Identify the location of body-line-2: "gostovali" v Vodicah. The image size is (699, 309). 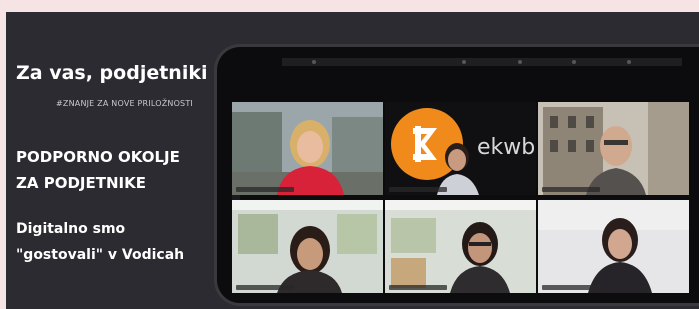
(100, 255).